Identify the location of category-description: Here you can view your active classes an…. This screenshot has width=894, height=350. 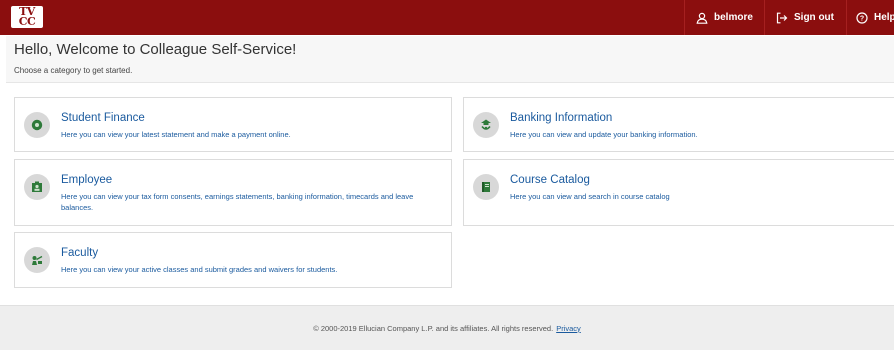
(199, 269).